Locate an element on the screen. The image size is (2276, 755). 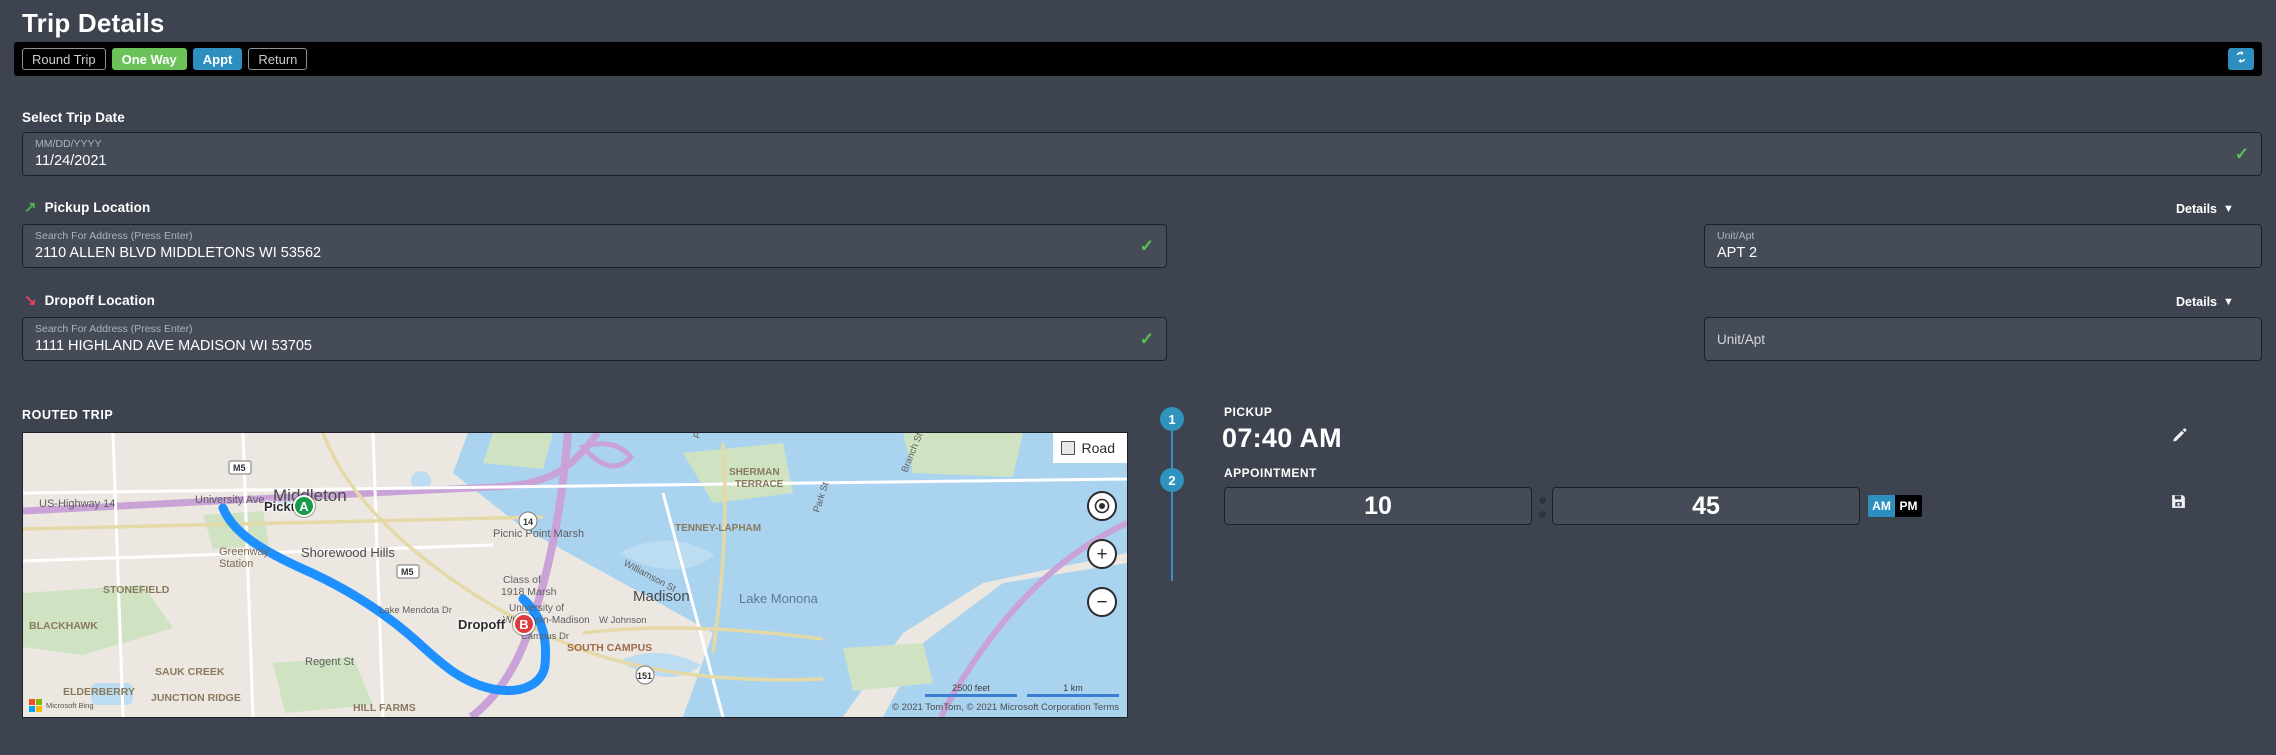
dropoff-marker-label: Dropoff is located at coordinates (481, 624).